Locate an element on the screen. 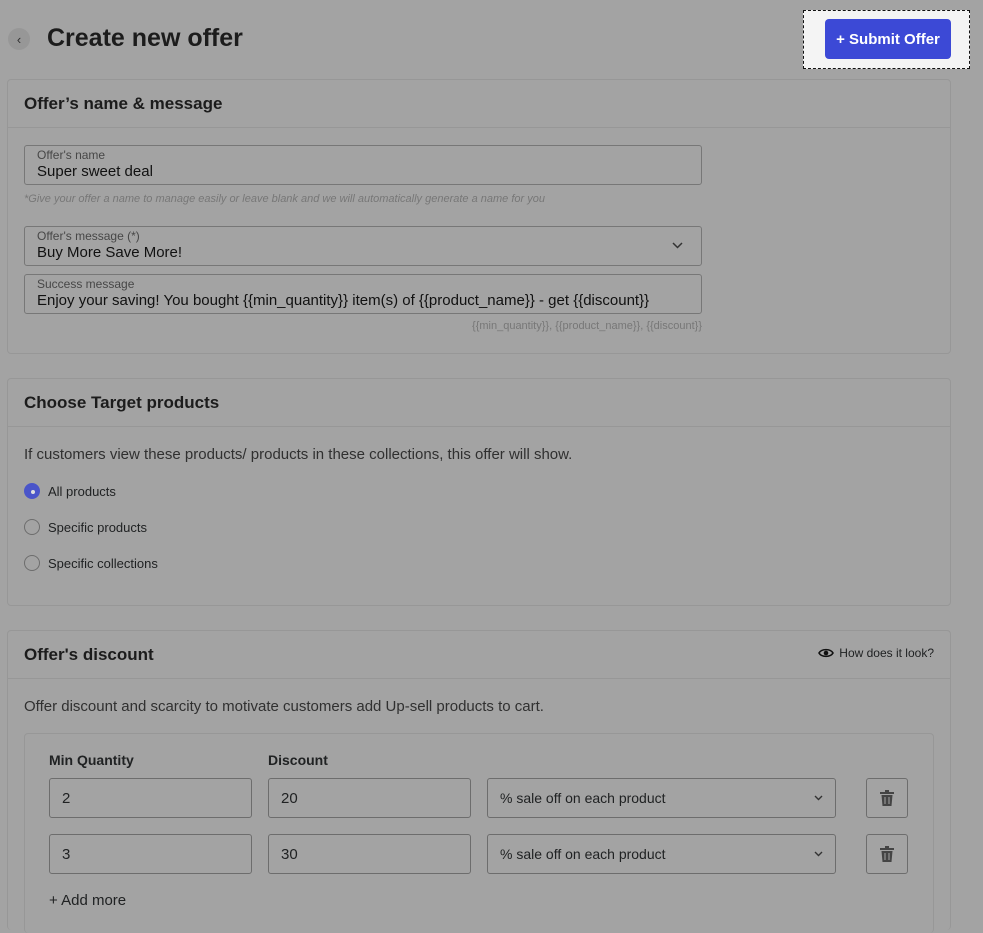  offer-message-label: Offer's message (*) is located at coordinates (88, 236).